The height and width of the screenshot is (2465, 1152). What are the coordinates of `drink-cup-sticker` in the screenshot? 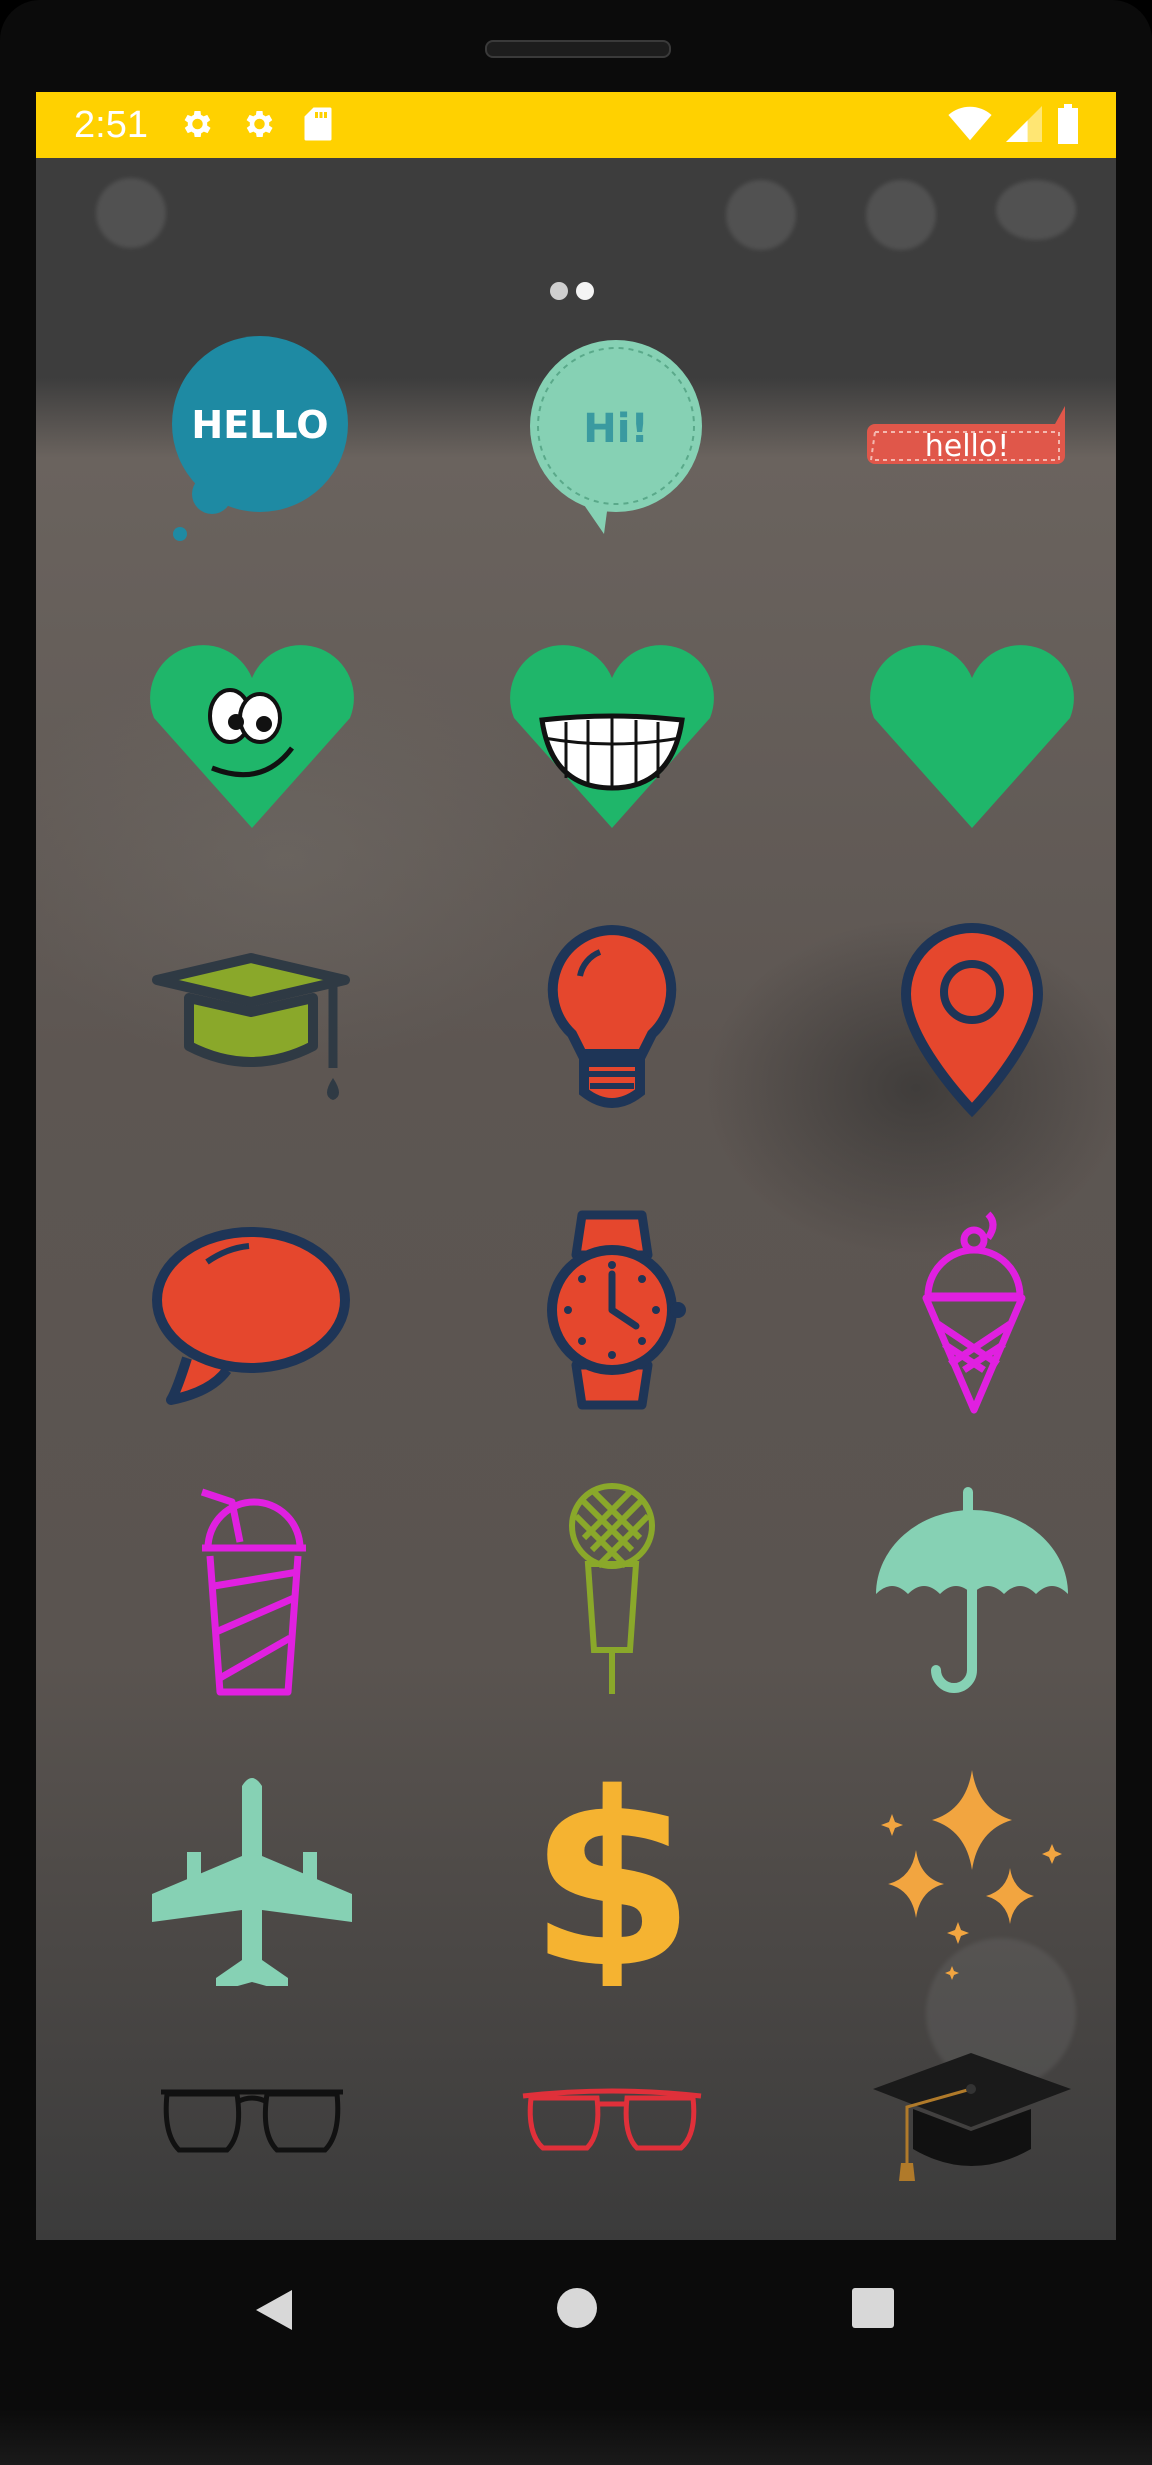 It's located at (252, 1592).